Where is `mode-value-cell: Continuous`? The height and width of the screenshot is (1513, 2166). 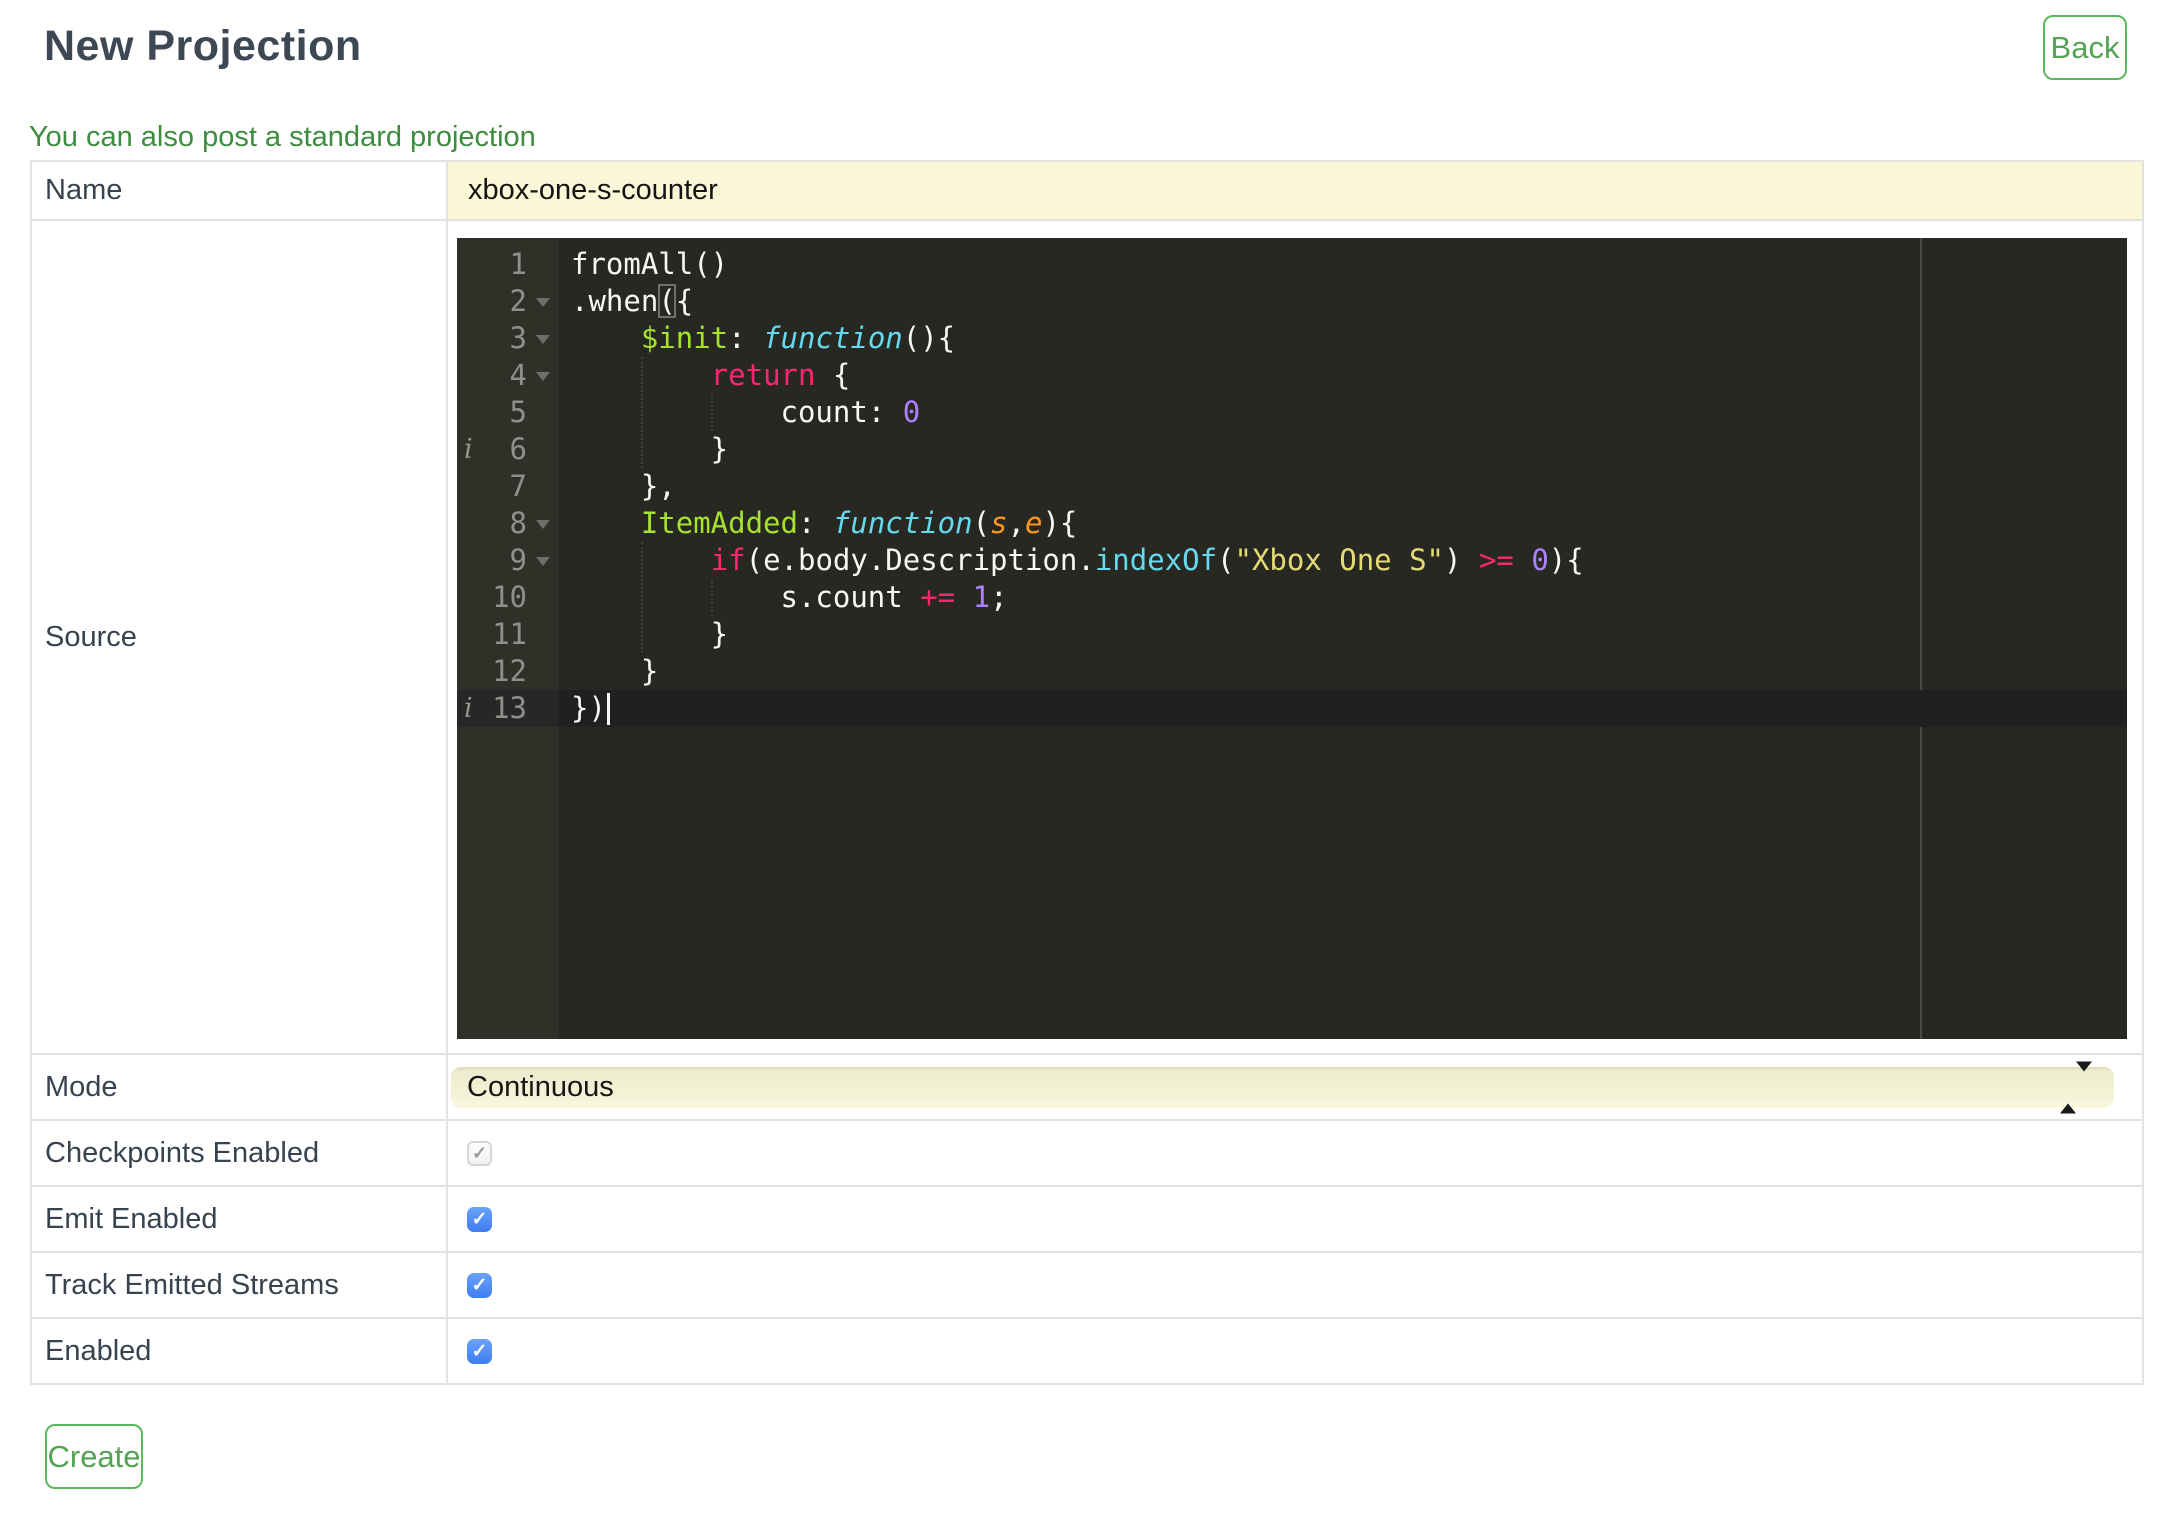
mode-value-cell: Continuous is located at coordinates (1295, 1087).